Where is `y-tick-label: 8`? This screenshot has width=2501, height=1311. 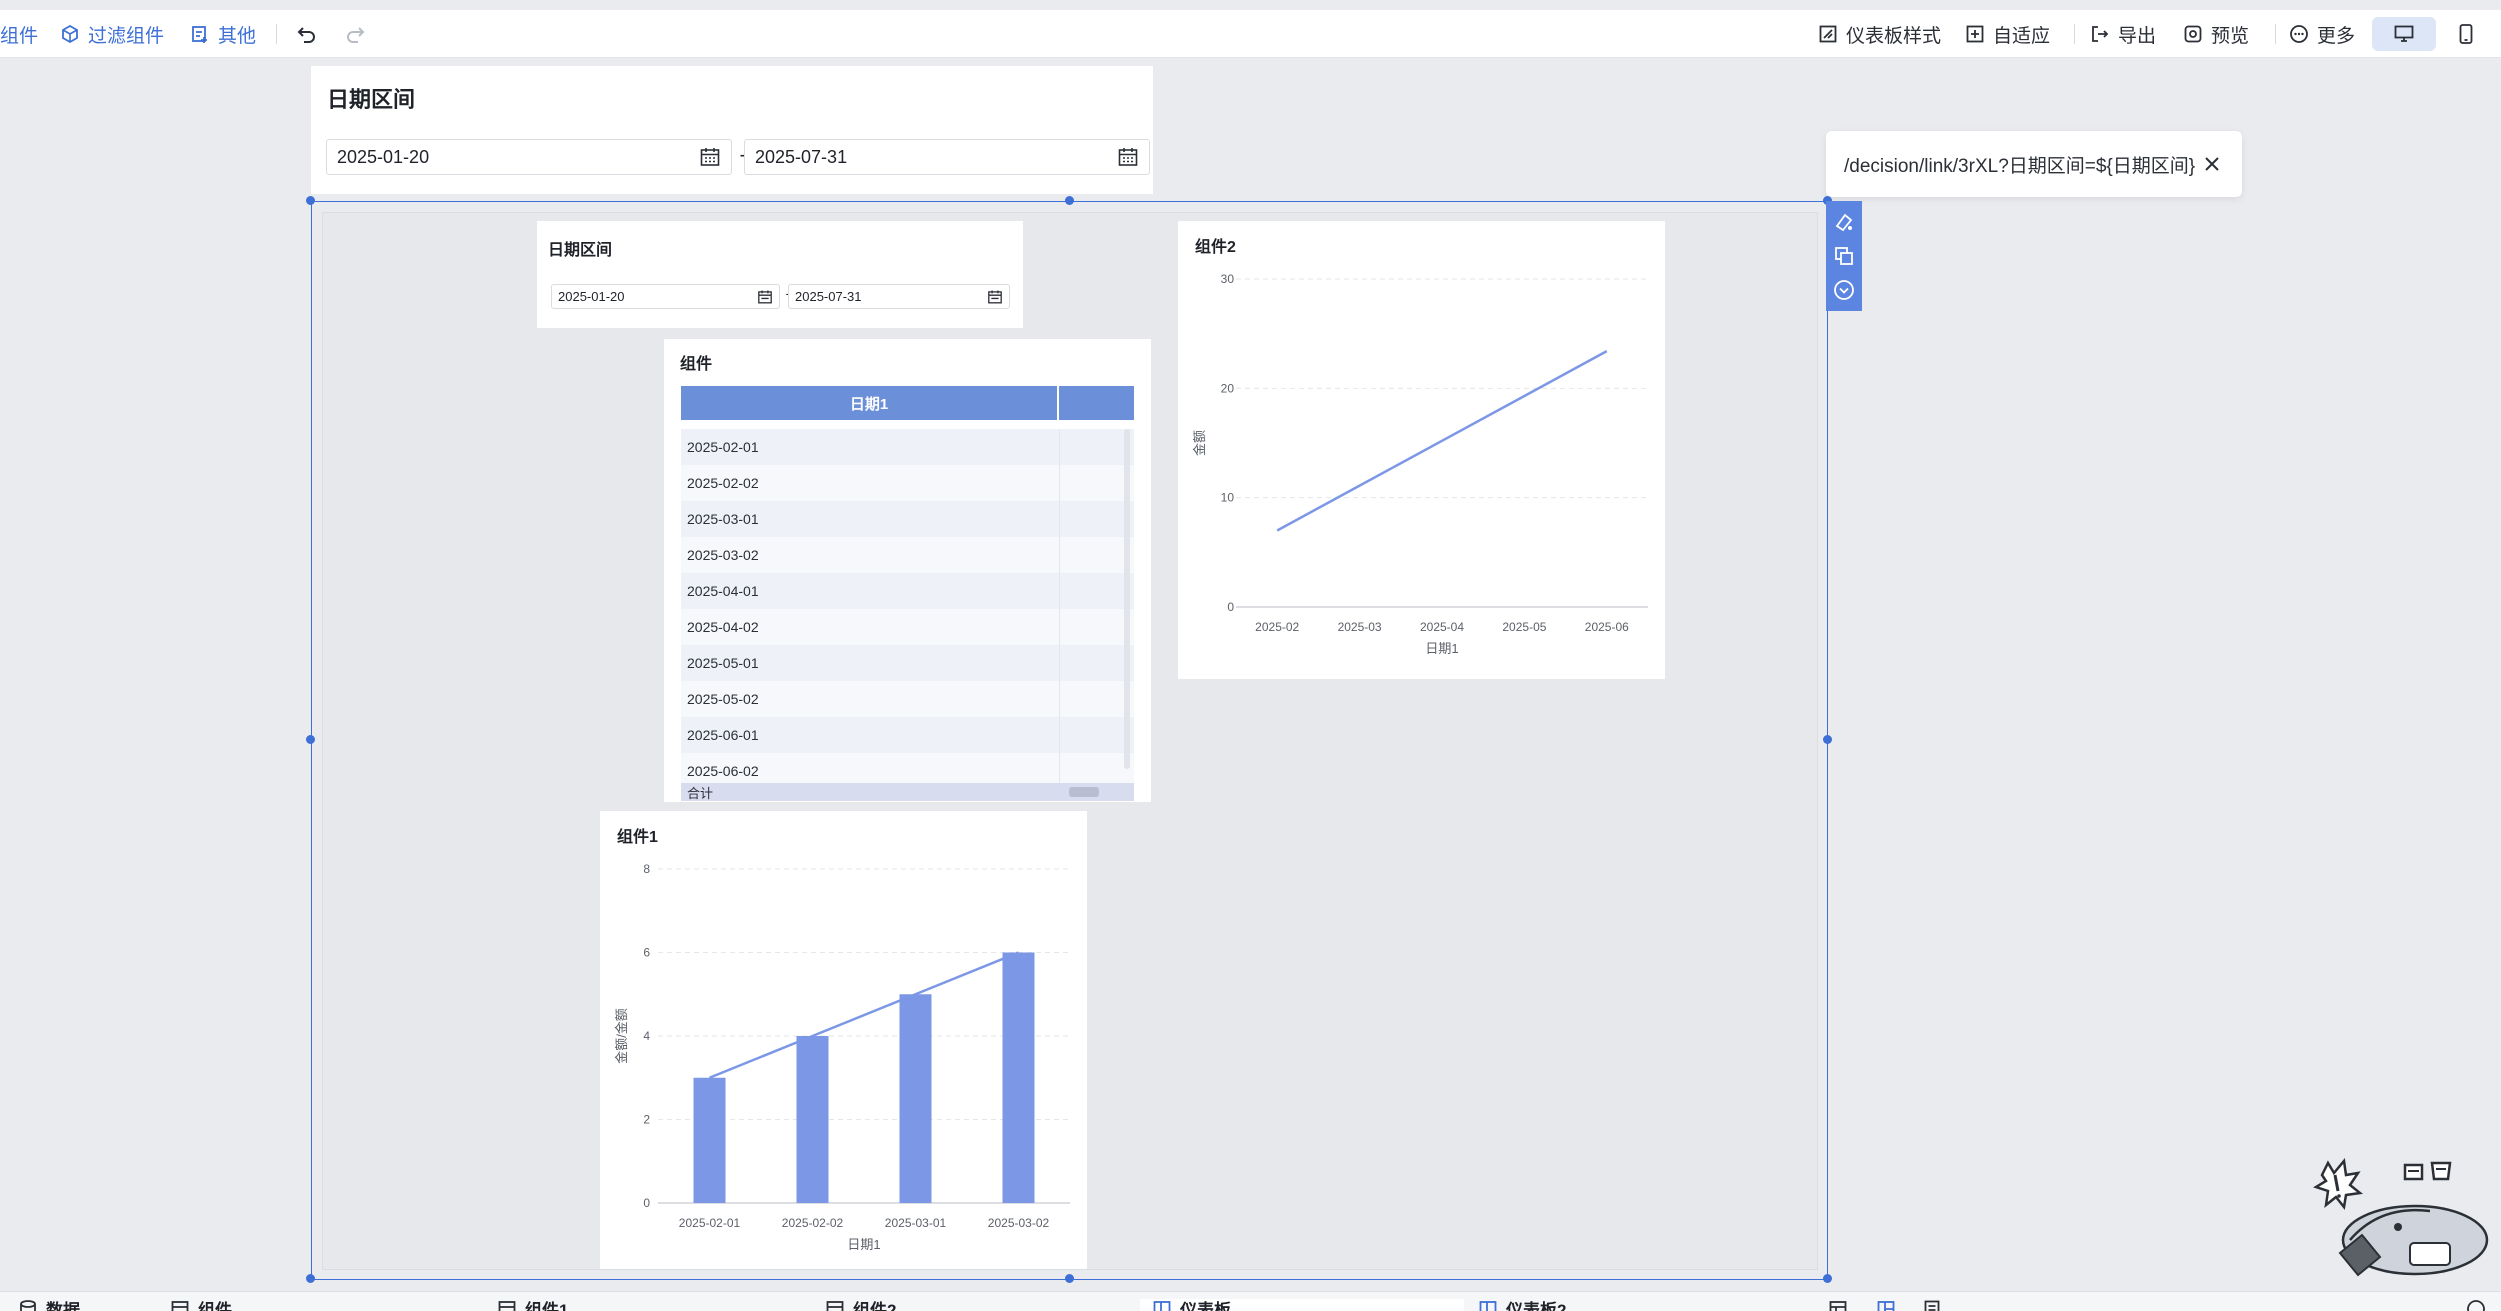
y-tick-label: 8 is located at coordinates (646, 869).